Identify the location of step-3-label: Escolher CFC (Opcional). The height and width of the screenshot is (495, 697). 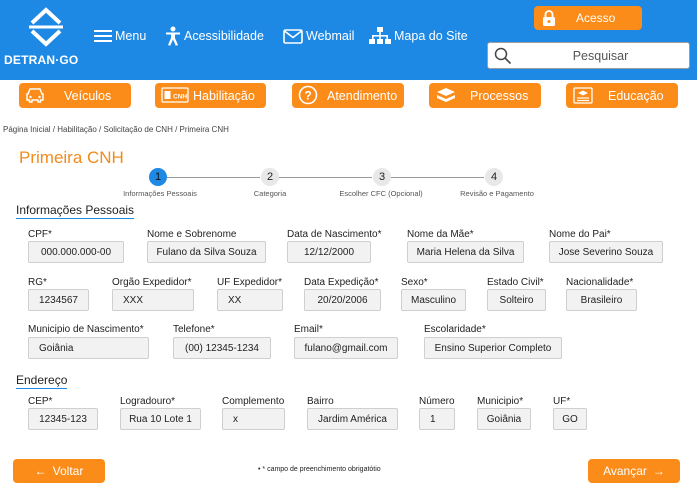
(381, 193).